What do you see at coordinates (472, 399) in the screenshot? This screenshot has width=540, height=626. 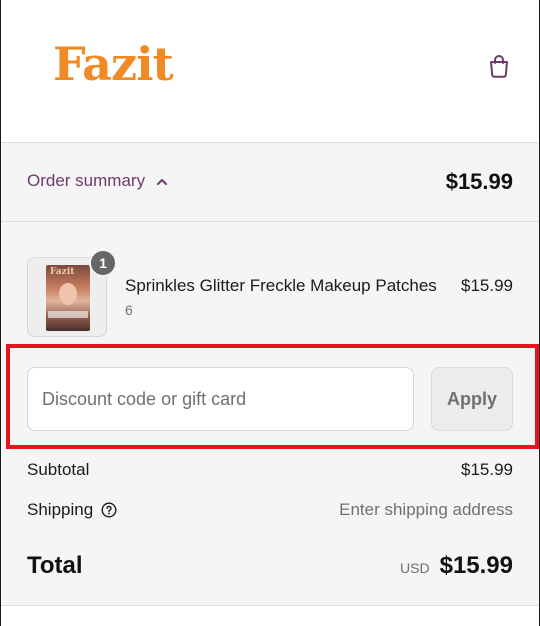 I see `apply-button: Apply` at bounding box center [472, 399].